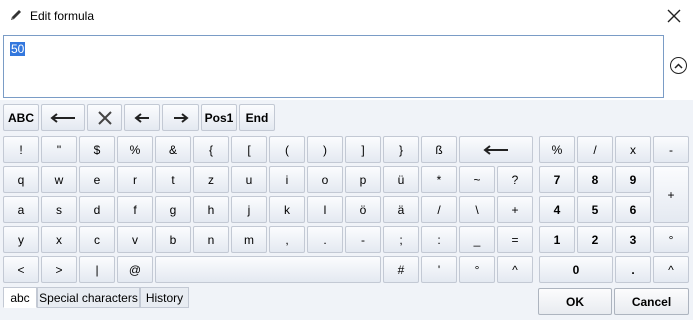  What do you see at coordinates (515, 209) in the screenshot?
I see `key-r2-13: +` at bounding box center [515, 209].